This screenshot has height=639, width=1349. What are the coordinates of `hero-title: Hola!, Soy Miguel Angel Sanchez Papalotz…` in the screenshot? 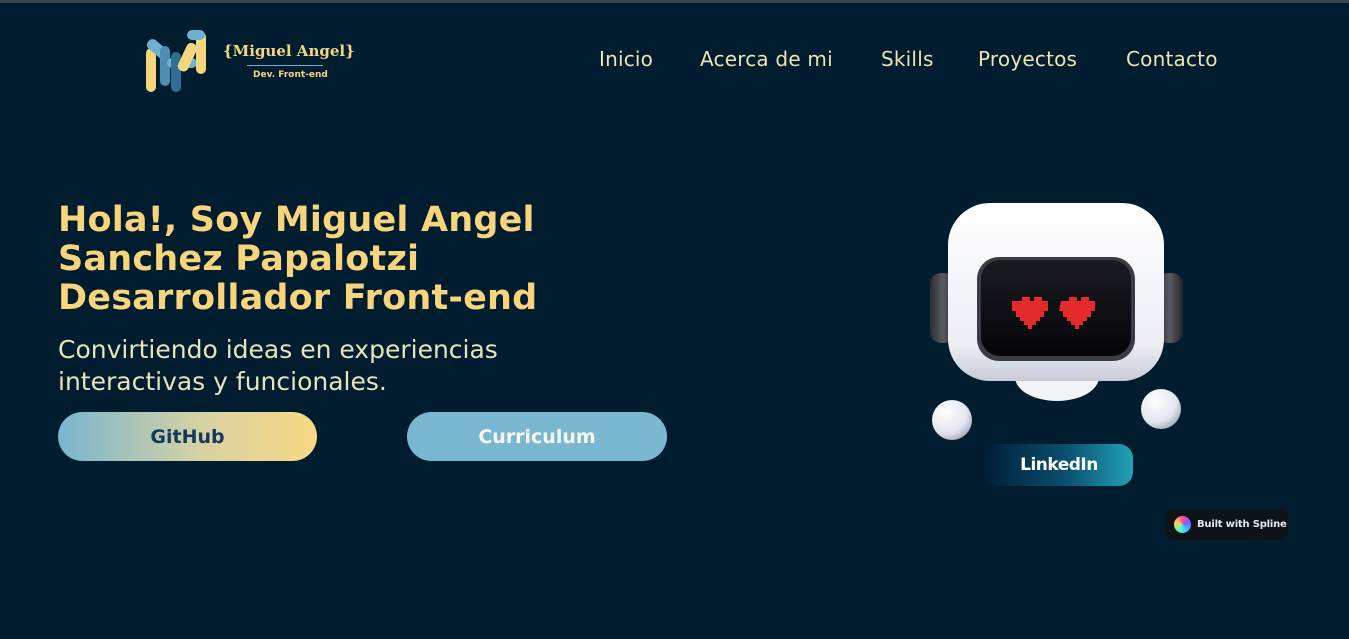 It's located at (297, 259).